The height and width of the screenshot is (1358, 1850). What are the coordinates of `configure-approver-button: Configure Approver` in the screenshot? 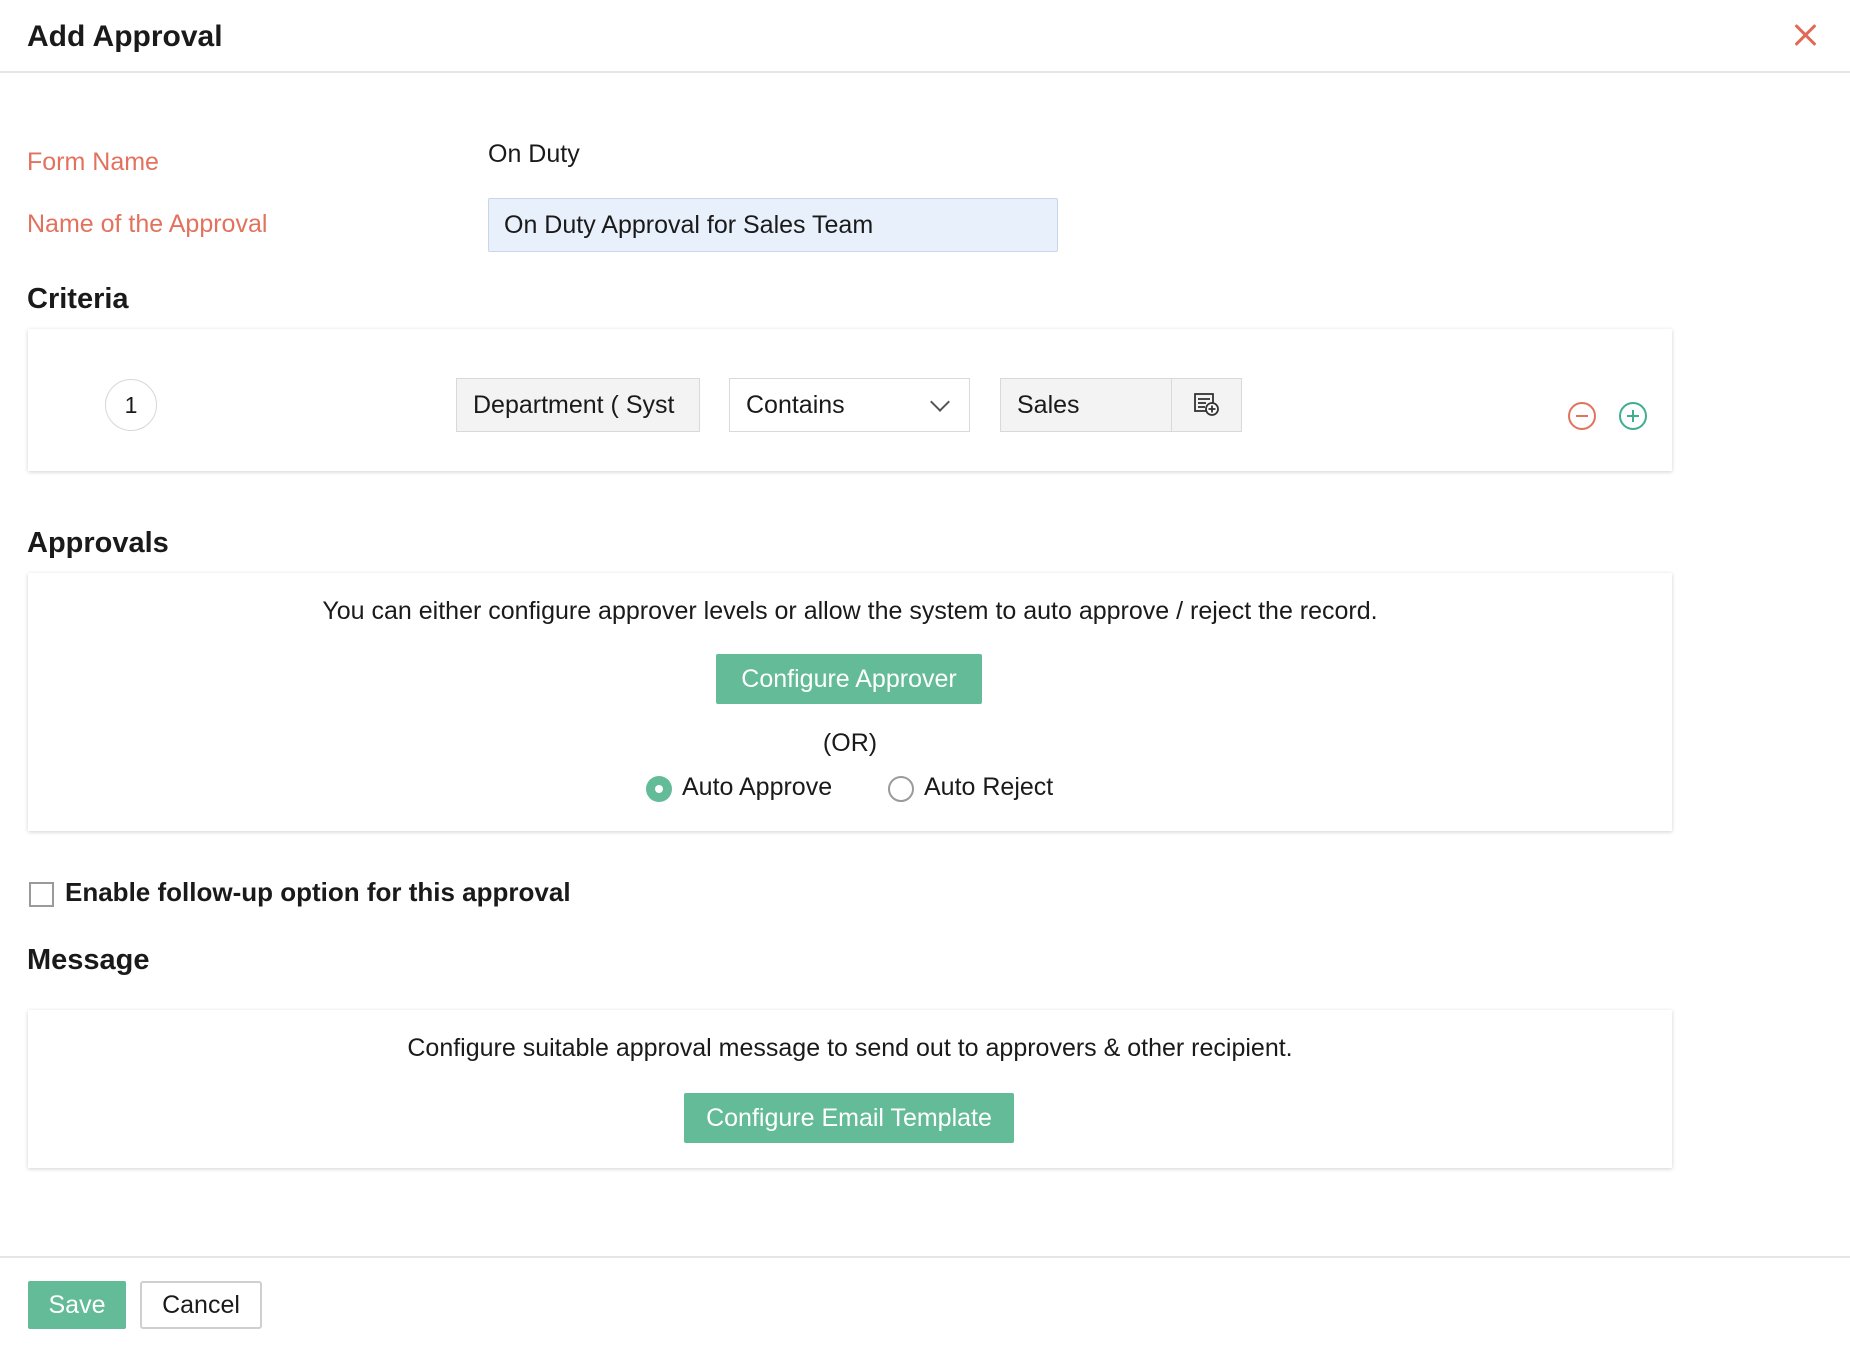 It's located at (849, 679).